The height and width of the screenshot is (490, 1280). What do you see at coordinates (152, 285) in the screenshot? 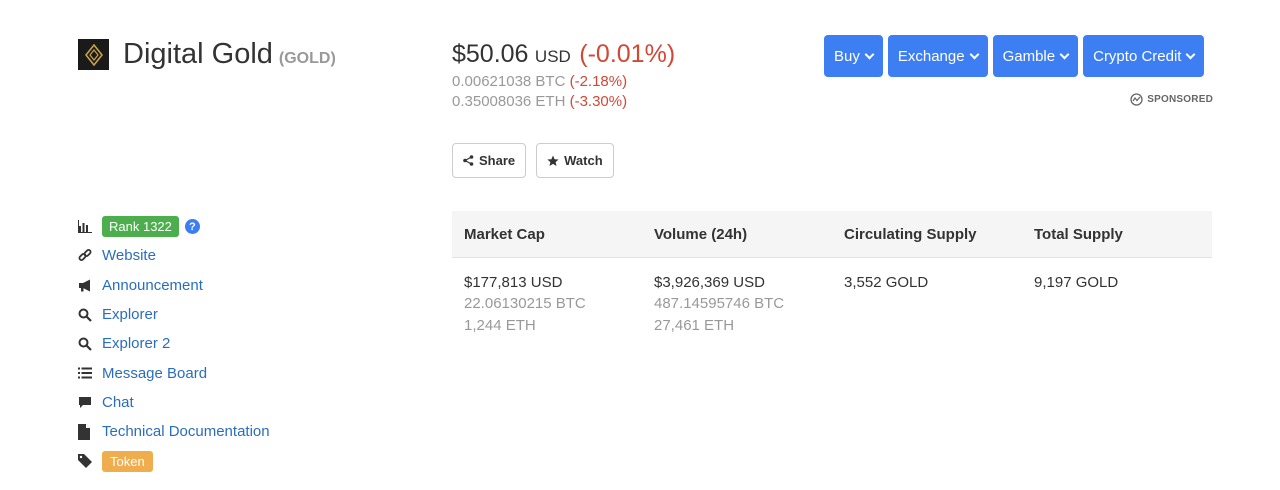
I see `announcement-link: Announcement` at bounding box center [152, 285].